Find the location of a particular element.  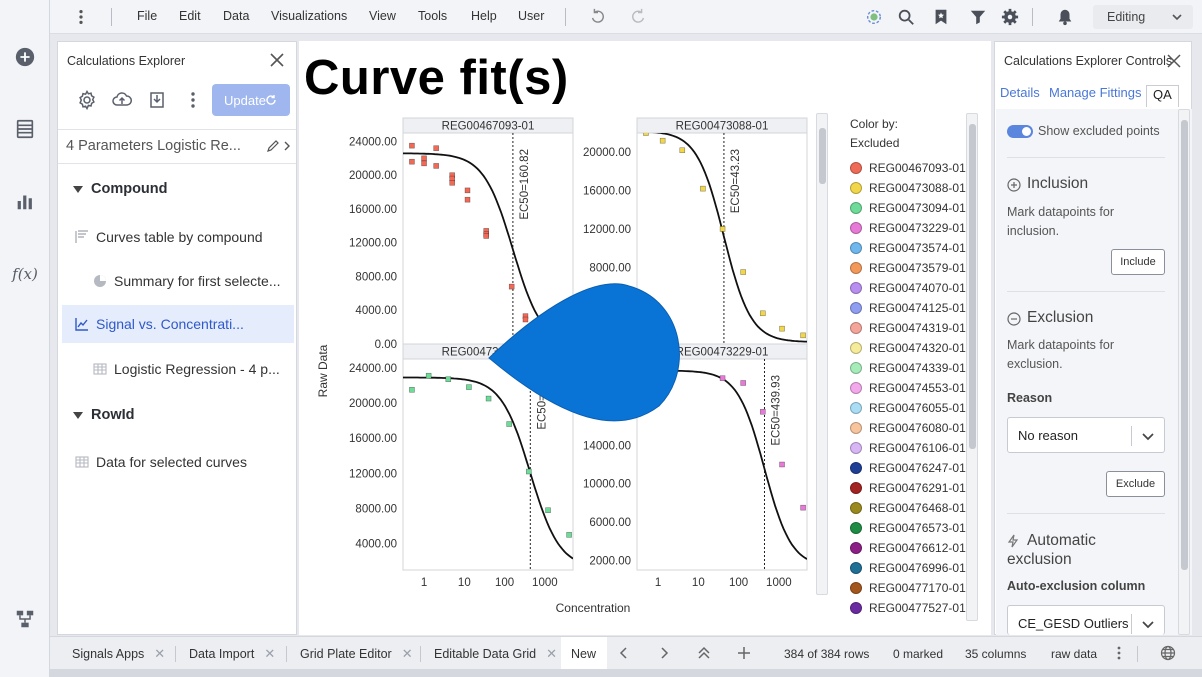

cloud-upload-icon is located at coordinates (122, 100).